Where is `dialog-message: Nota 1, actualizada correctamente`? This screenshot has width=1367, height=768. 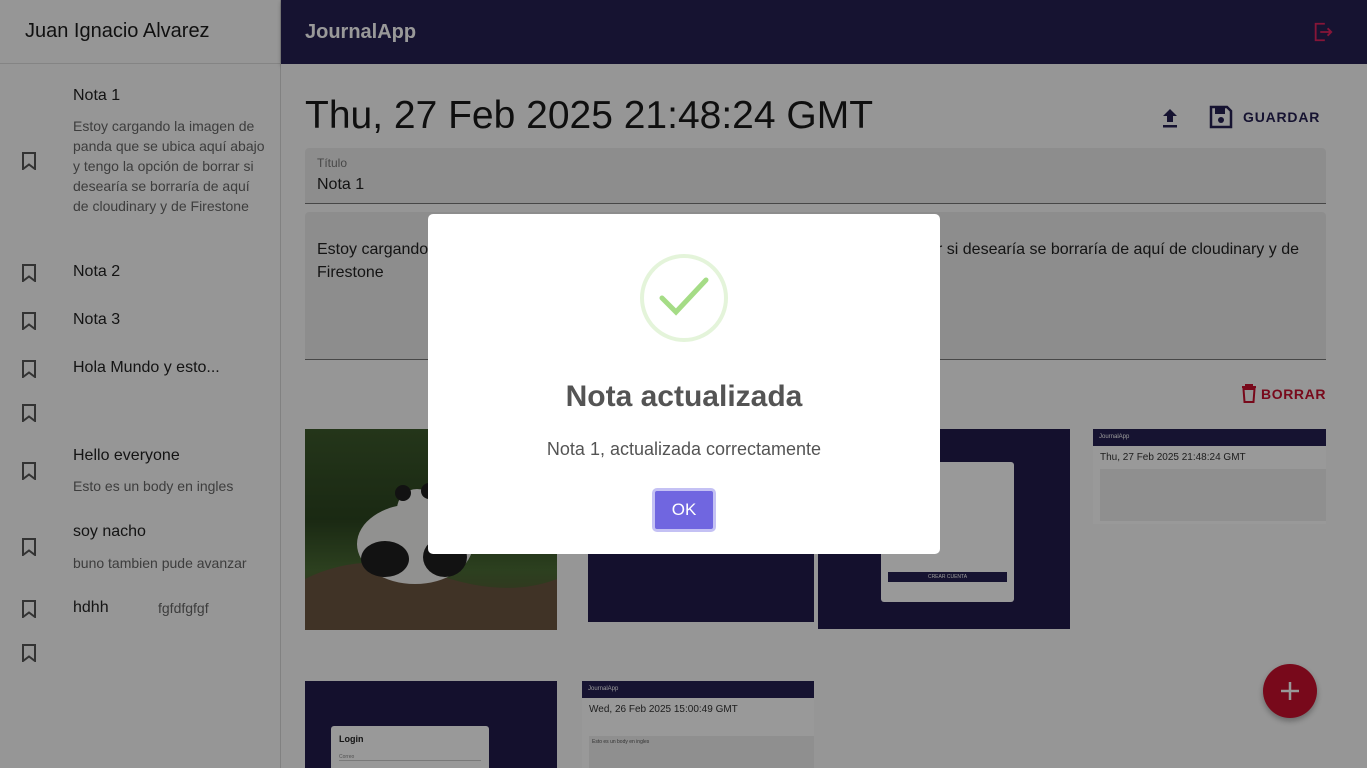 dialog-message: Nota 1, actualizada correctamente is located at coordinates (684, 449).